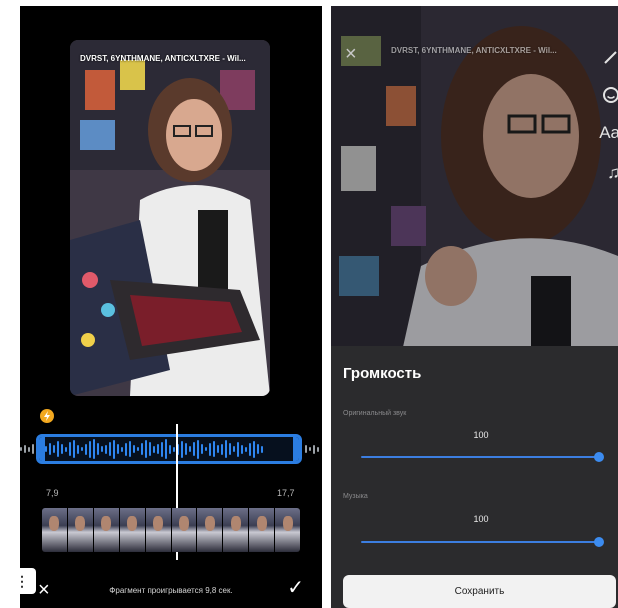 The image size is (618, 608). What do you see at coordinates (47, 416) in the screenshot?
I see `lightning-icon` at bounding box center [47, 416].